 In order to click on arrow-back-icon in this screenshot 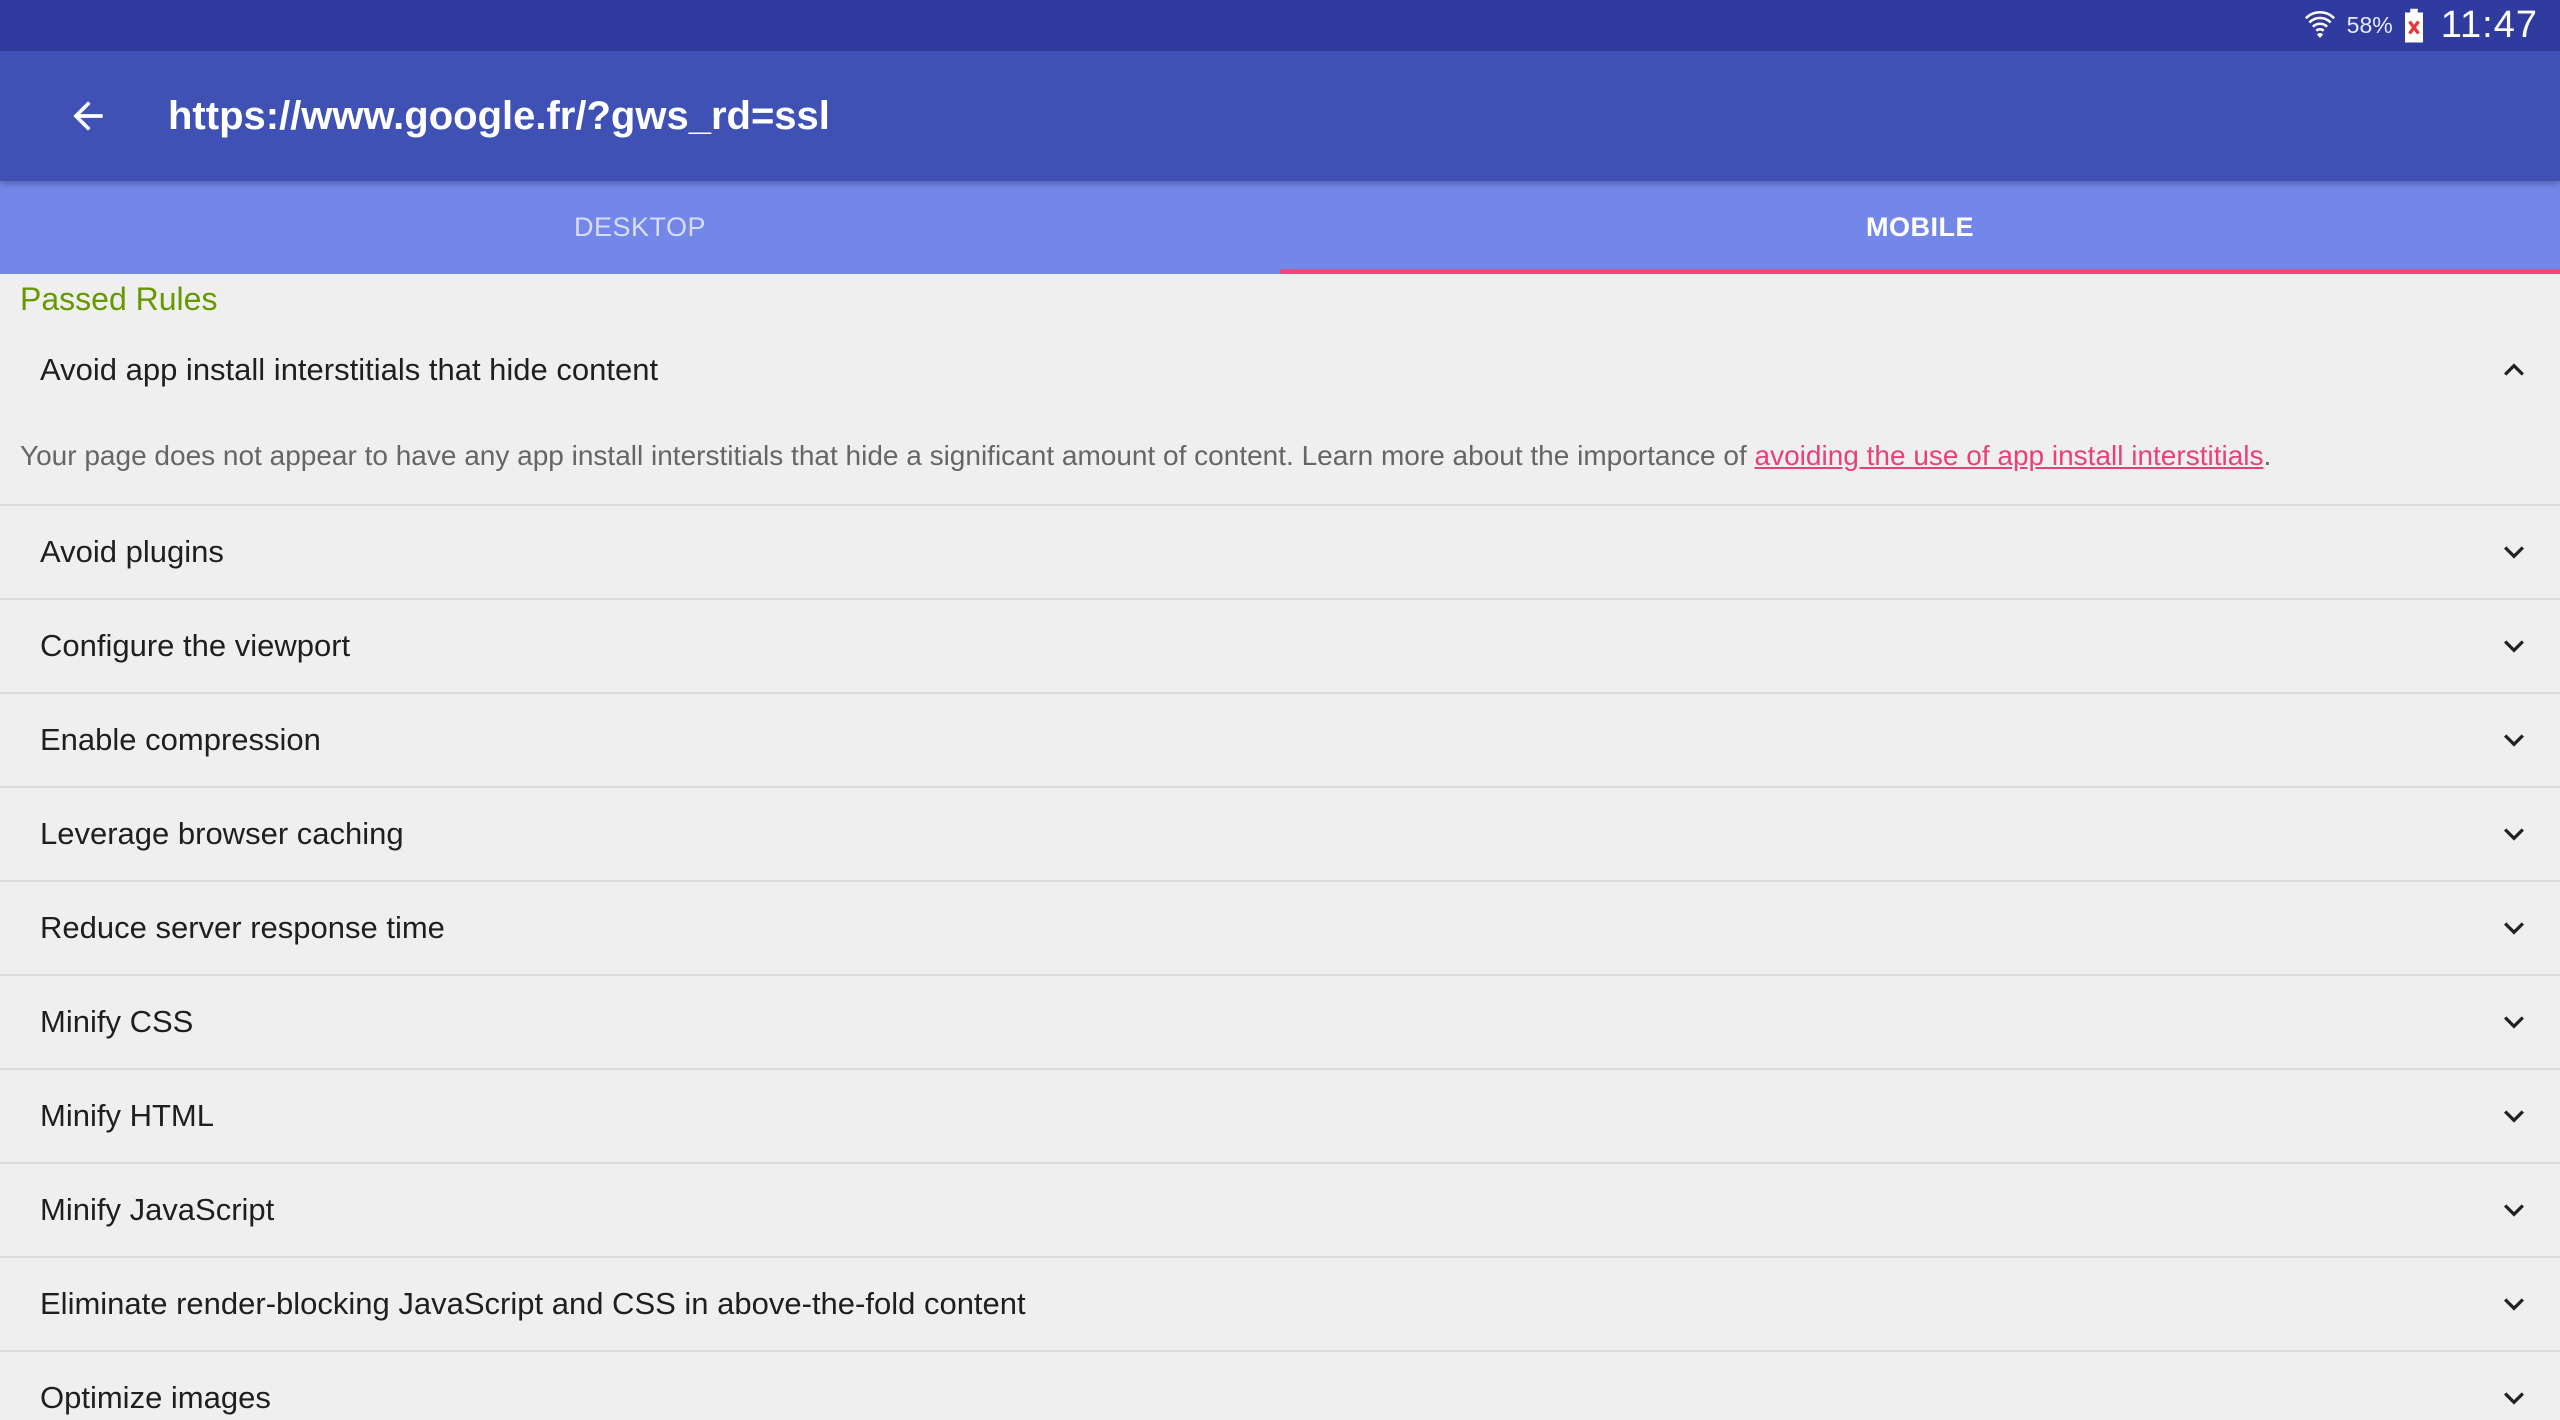, I will do `click(88, 116)`.